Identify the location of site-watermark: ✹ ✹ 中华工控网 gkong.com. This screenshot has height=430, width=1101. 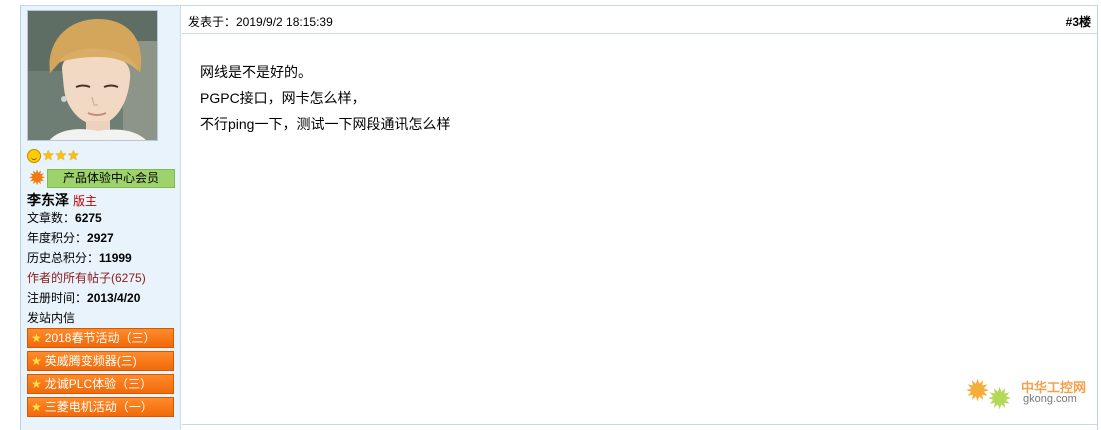
(1030, 395).